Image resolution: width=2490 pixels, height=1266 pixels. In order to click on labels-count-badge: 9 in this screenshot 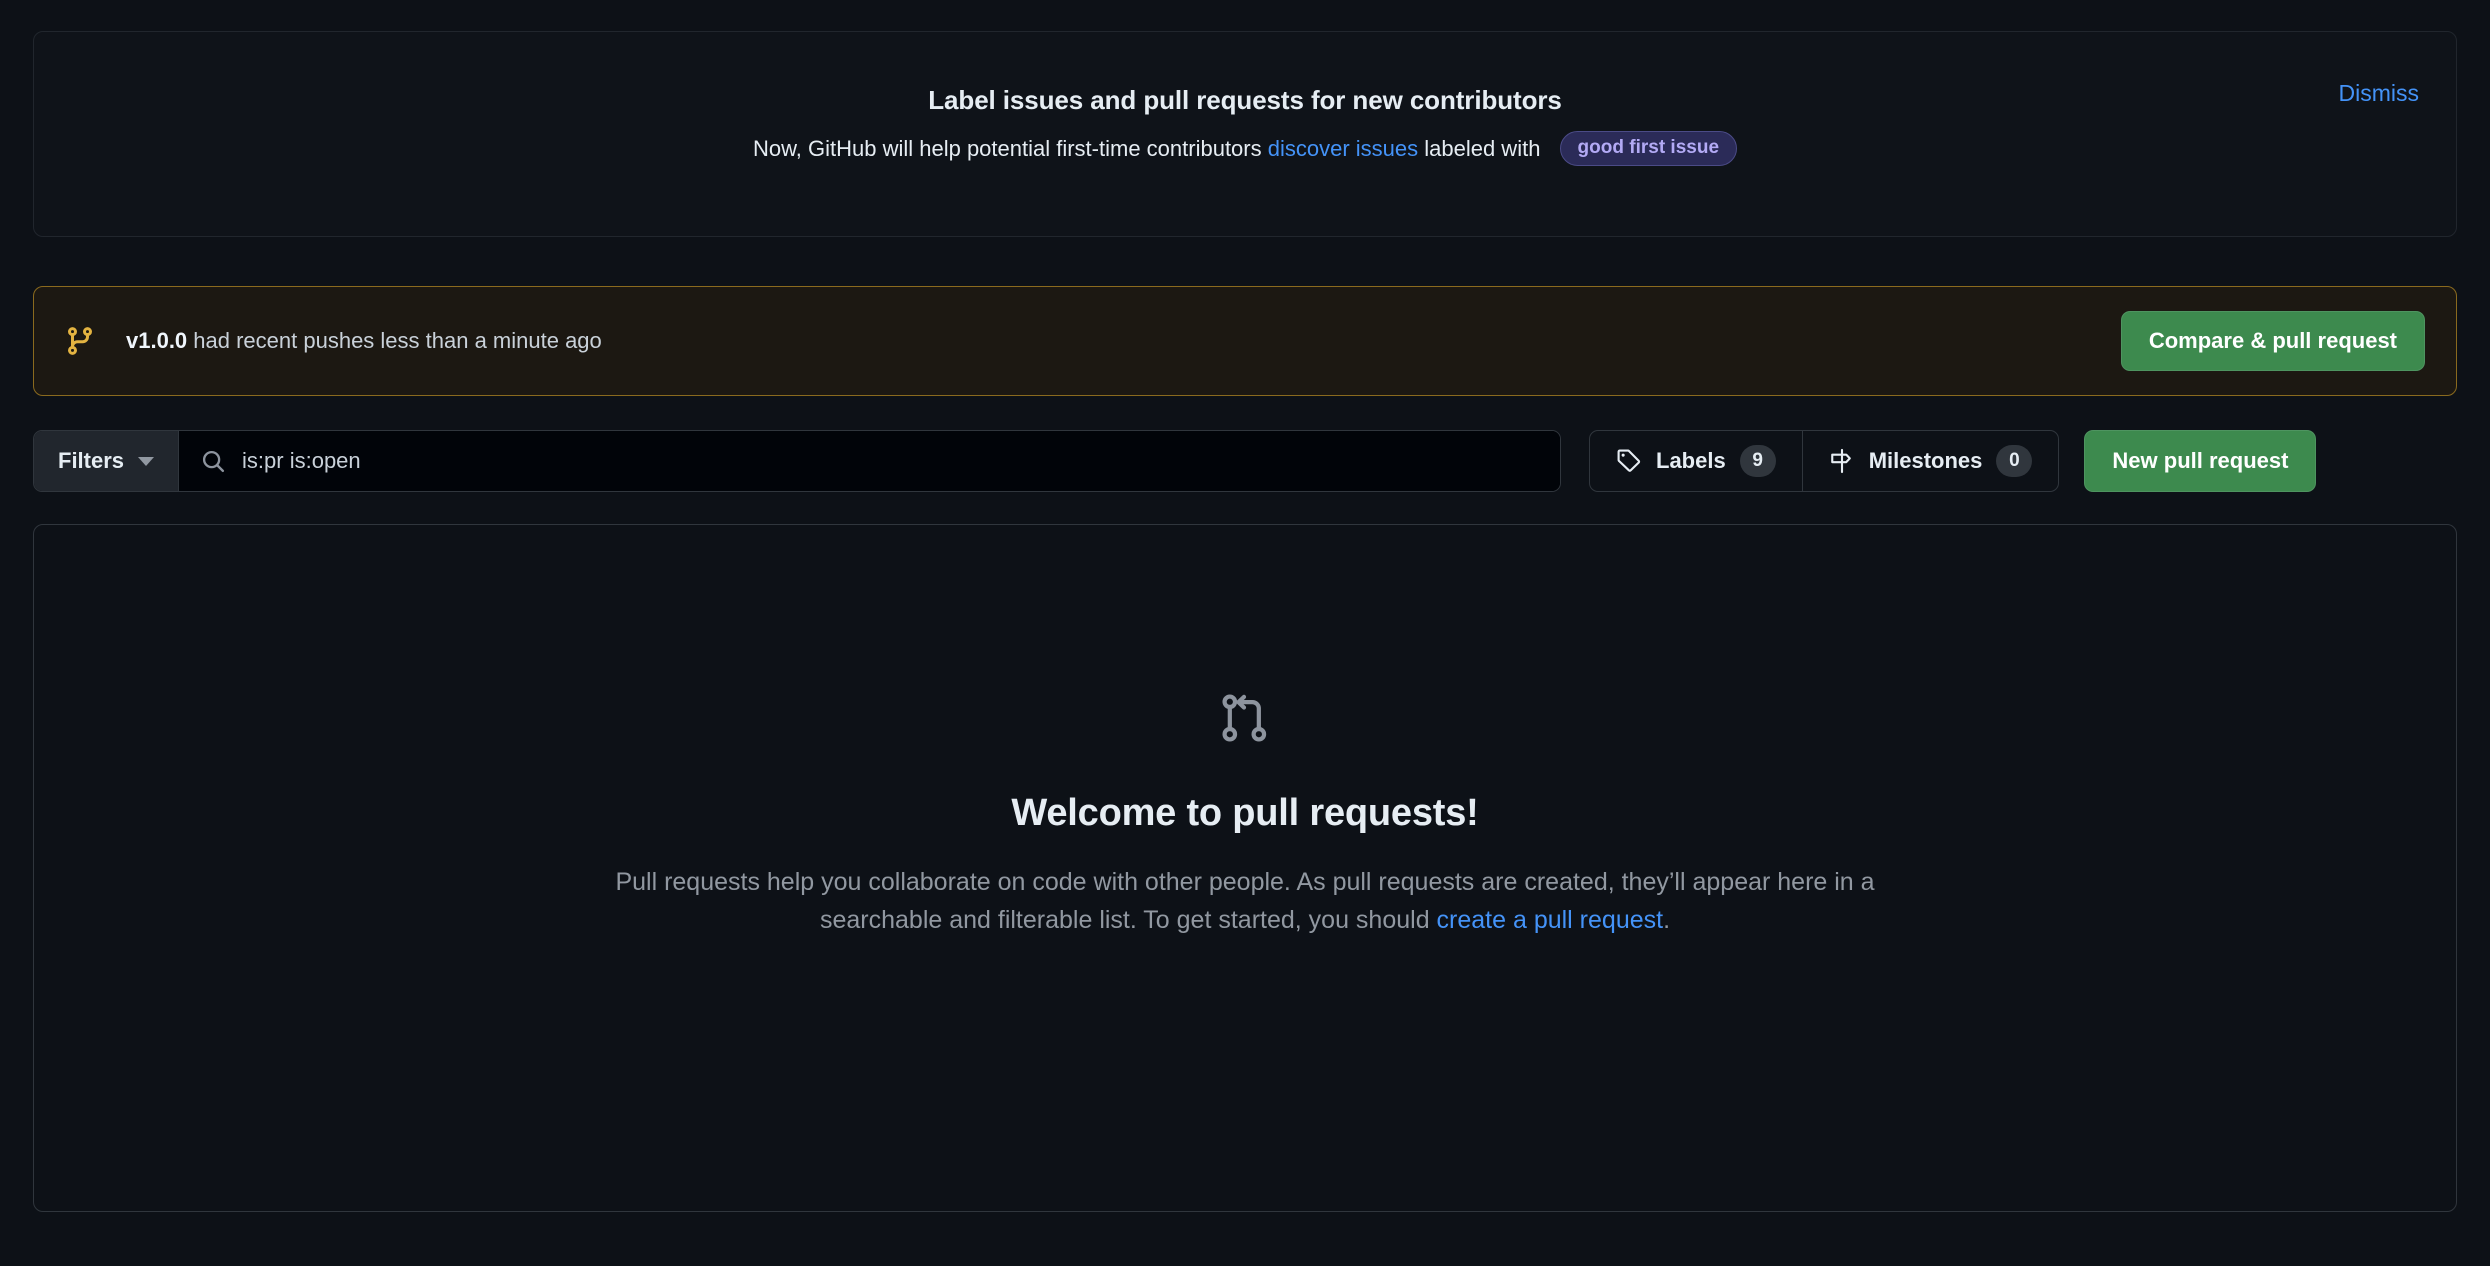, I will do `click(1757, 461)`.